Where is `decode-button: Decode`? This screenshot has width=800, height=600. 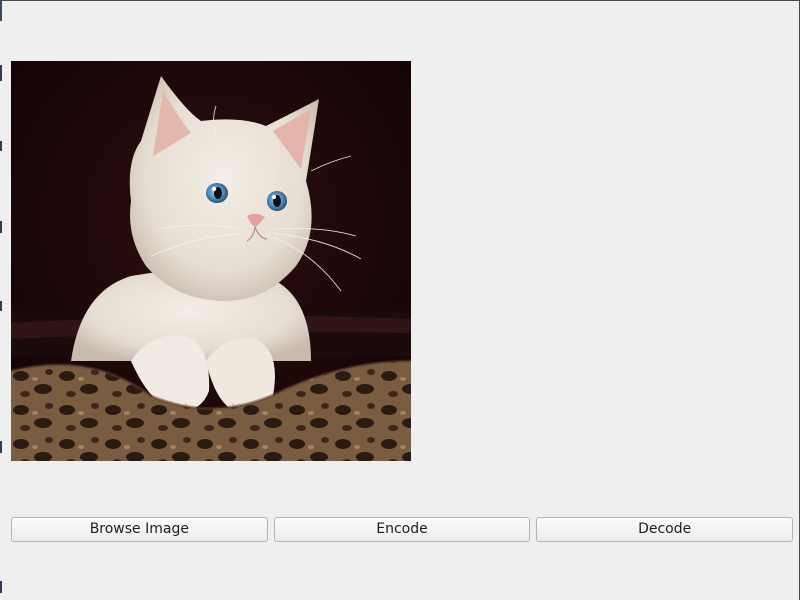
decode-button: Decode is located at coordinates (665, 529).